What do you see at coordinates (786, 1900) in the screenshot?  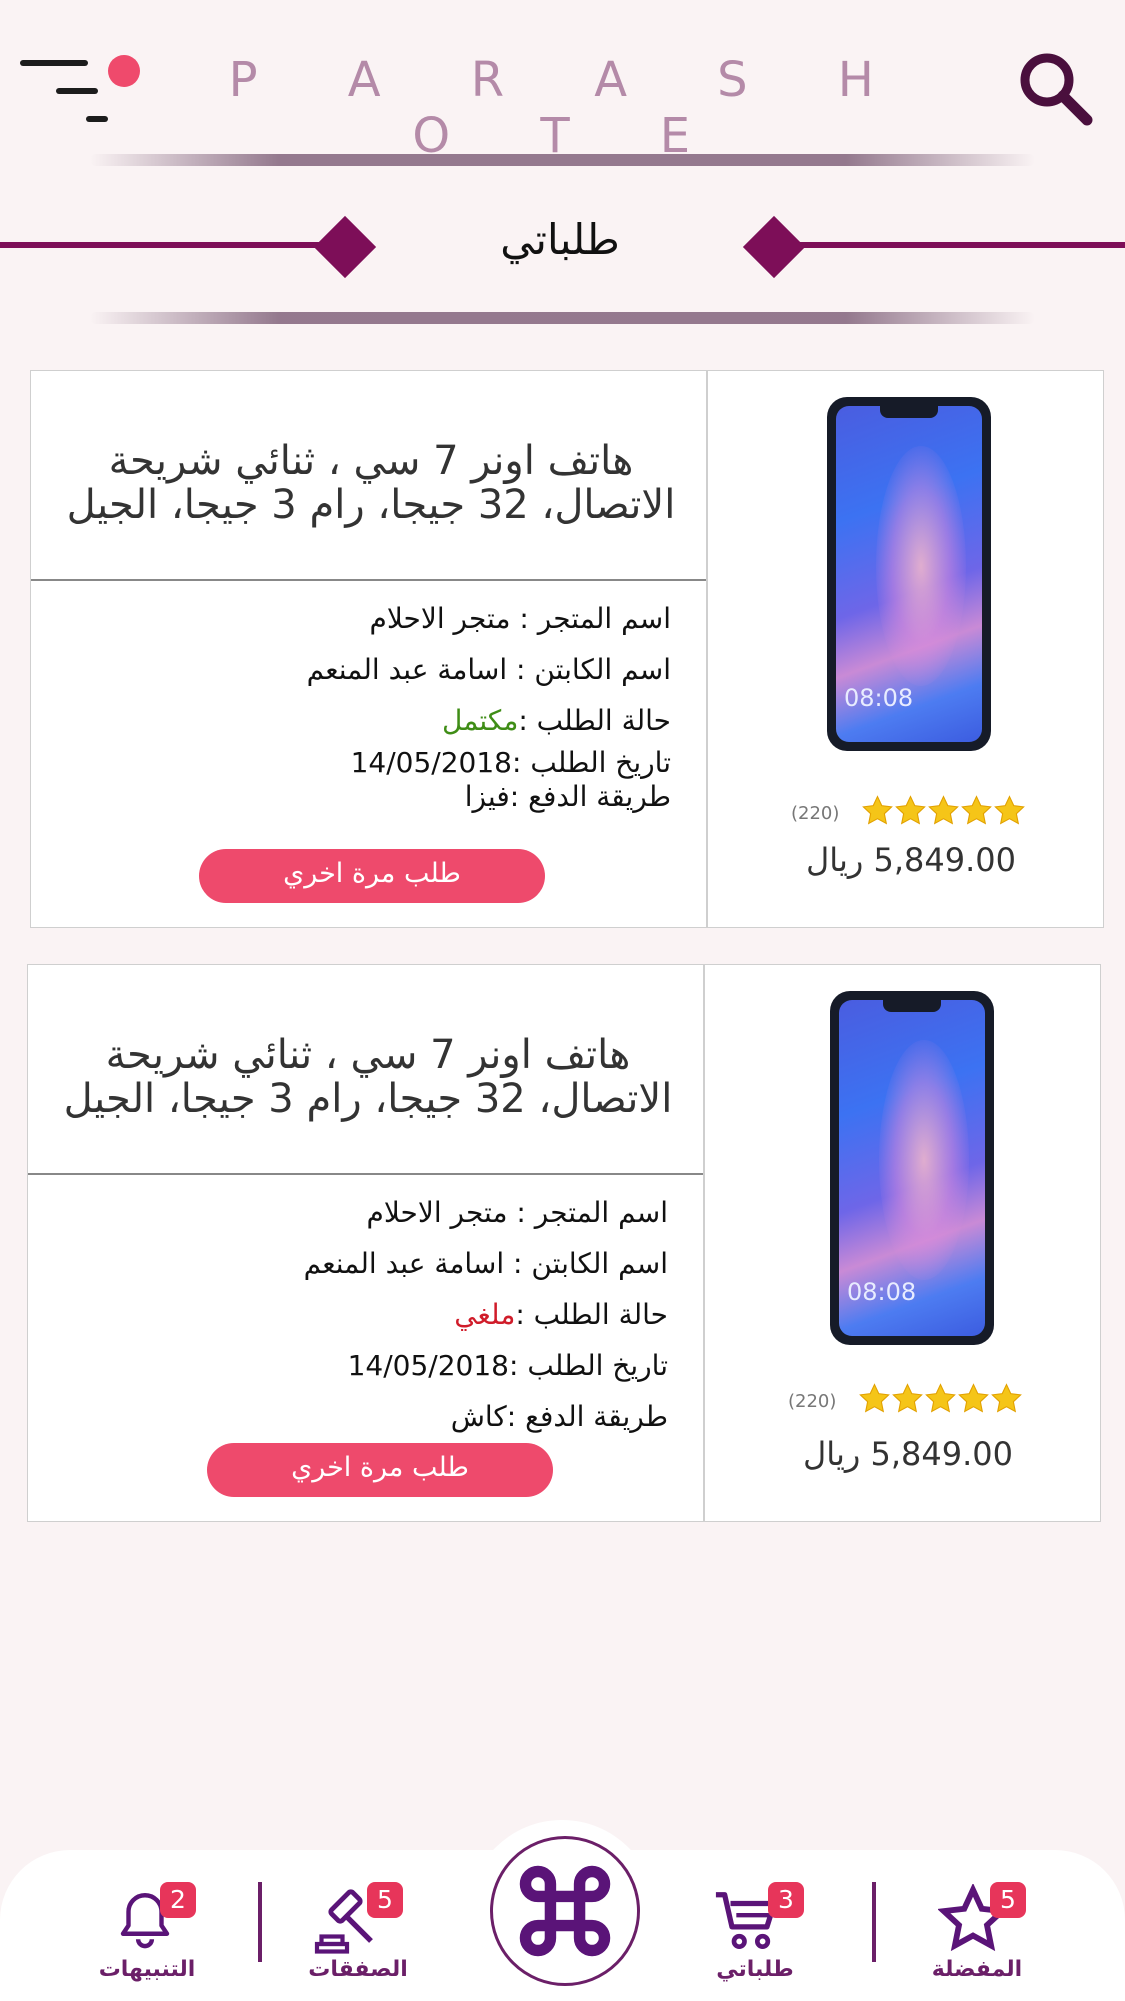 I see `orders-badge: 3` at bounding box center [786, 1900].